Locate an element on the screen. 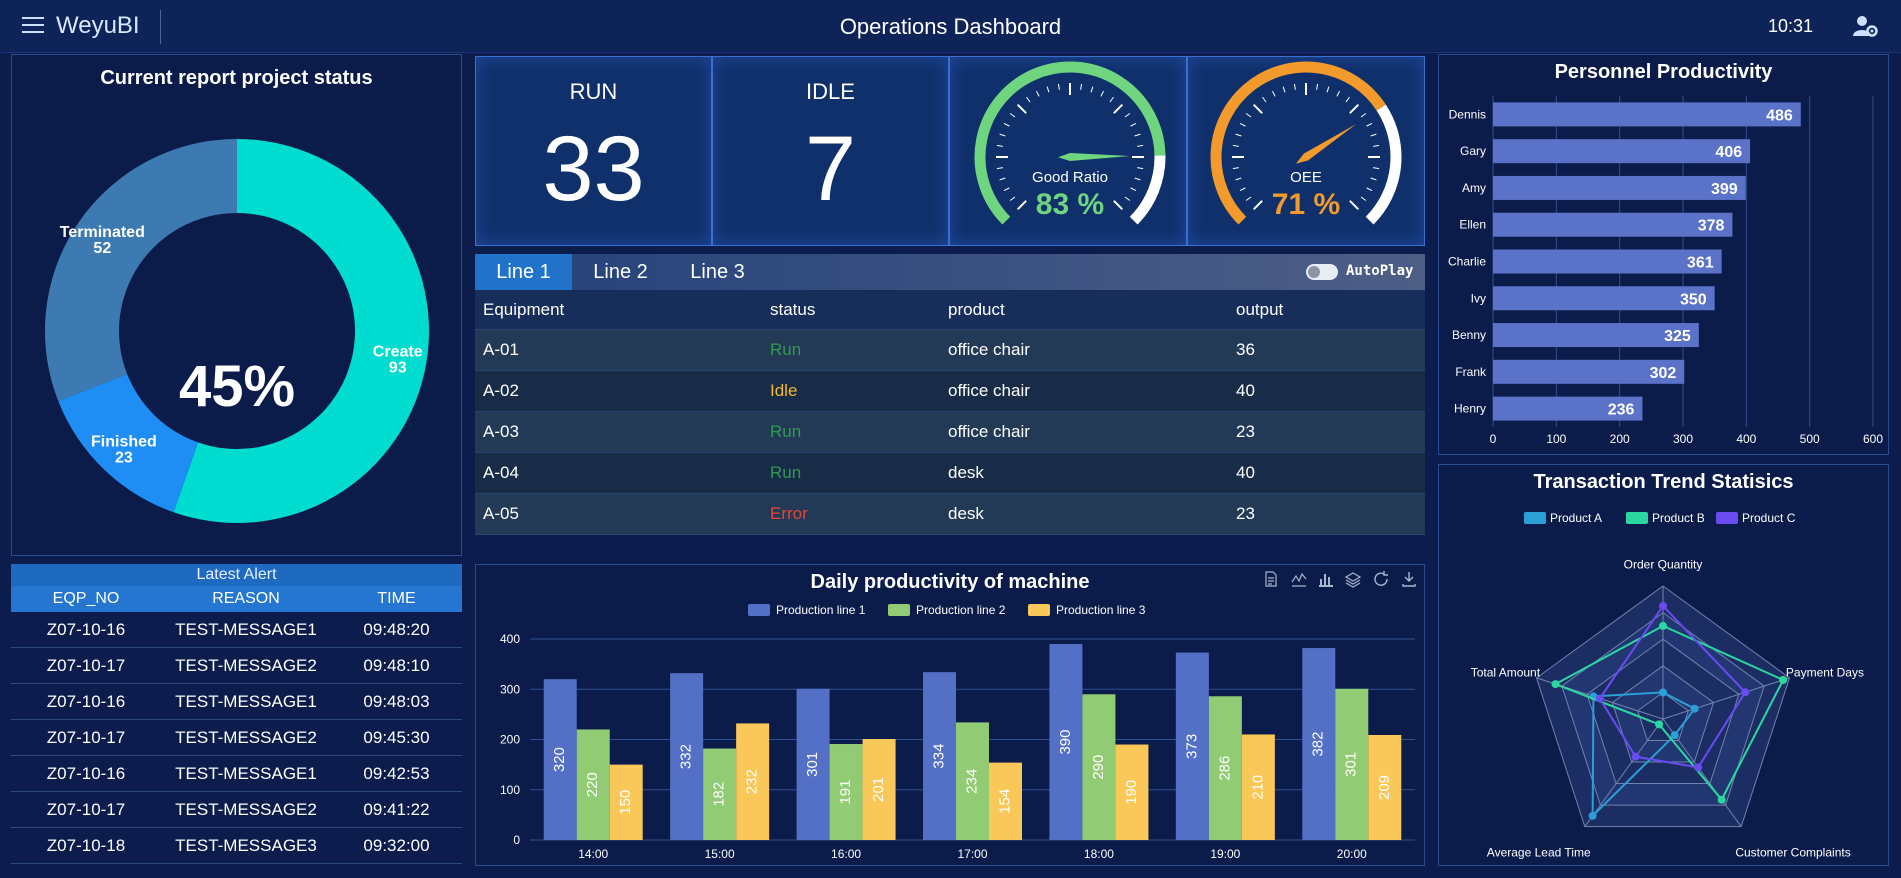 The image size is (1901, 878). y-tick-label: Ivy is located at coordinates (1478, 298).